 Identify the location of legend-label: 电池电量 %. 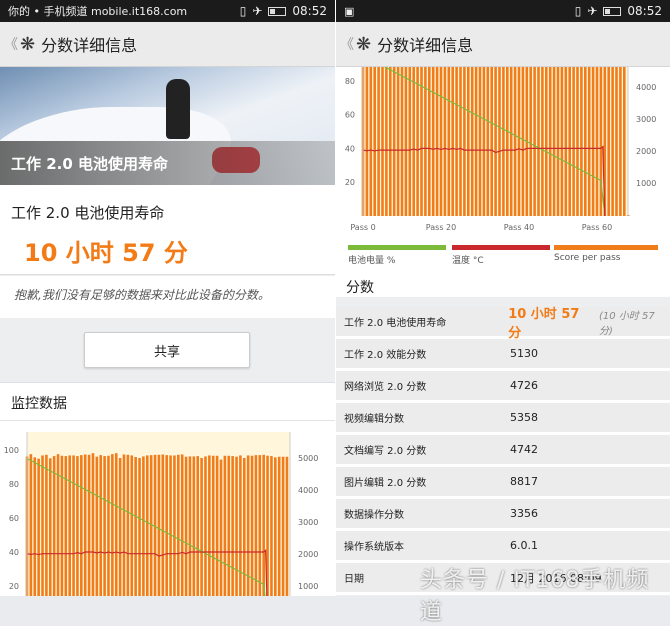
(372, 261).